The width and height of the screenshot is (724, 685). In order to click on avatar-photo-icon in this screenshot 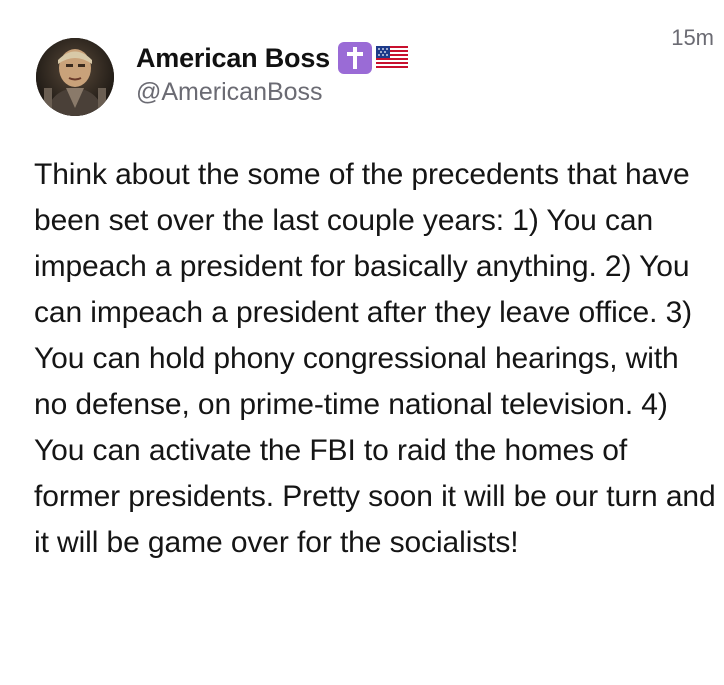, I will do `click(75, 77)`.